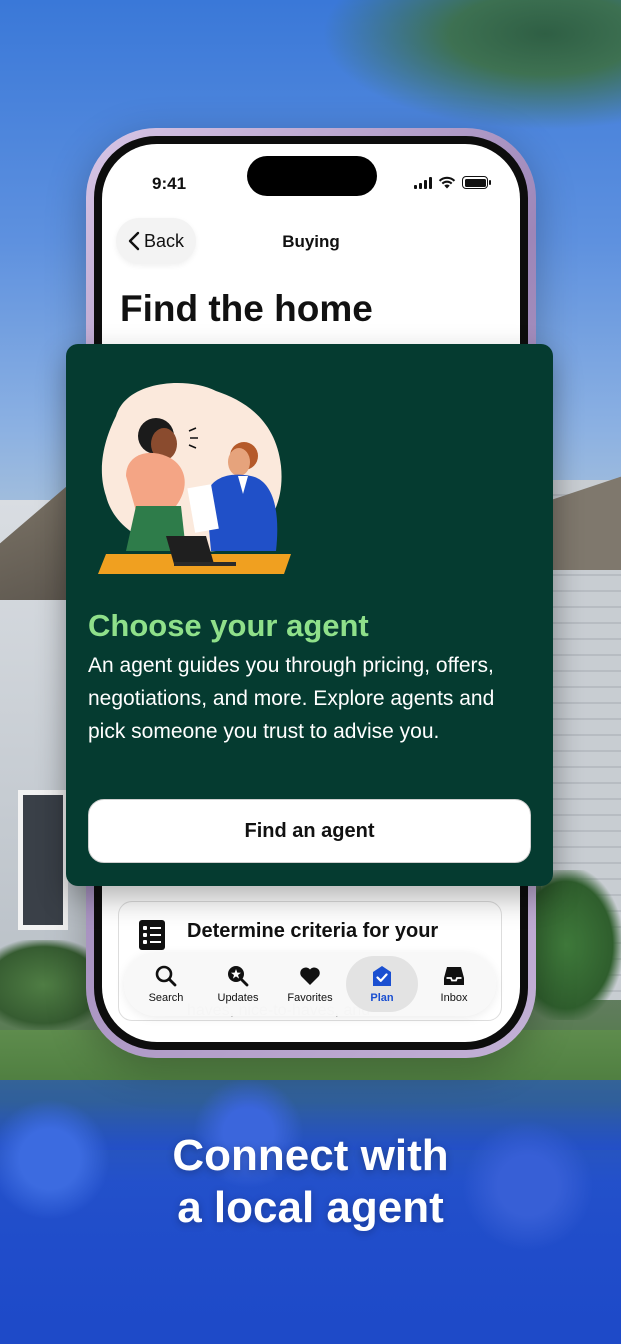 The width and height of the screenshot is (621, 1344). Describe the element at coordinates (310, 1182) in the screenshot. I see `marketing-tagline: Connect with a local agent` at that location.